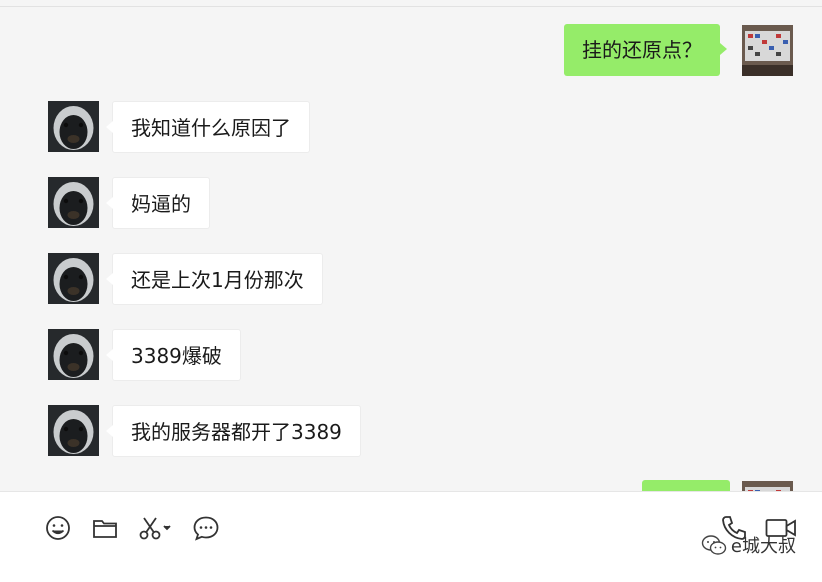 This screenshot has height=582, width=822. What do you see at coordinates (645, 50) in the screenshot?
I see `message-bubble: 挂的还原点？` at bounding box center [645, 50].